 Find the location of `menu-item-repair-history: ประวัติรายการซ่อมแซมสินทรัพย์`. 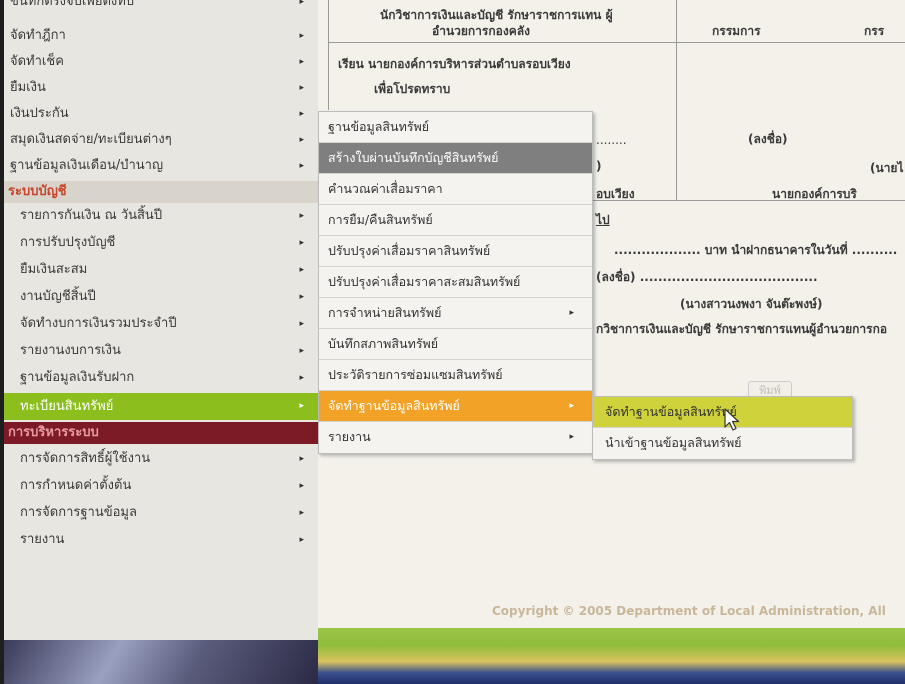

menu-item-repair-history: ประวัติรายการซ่อมแซมสินทรัพย์ is located at coordinates (455, 375).